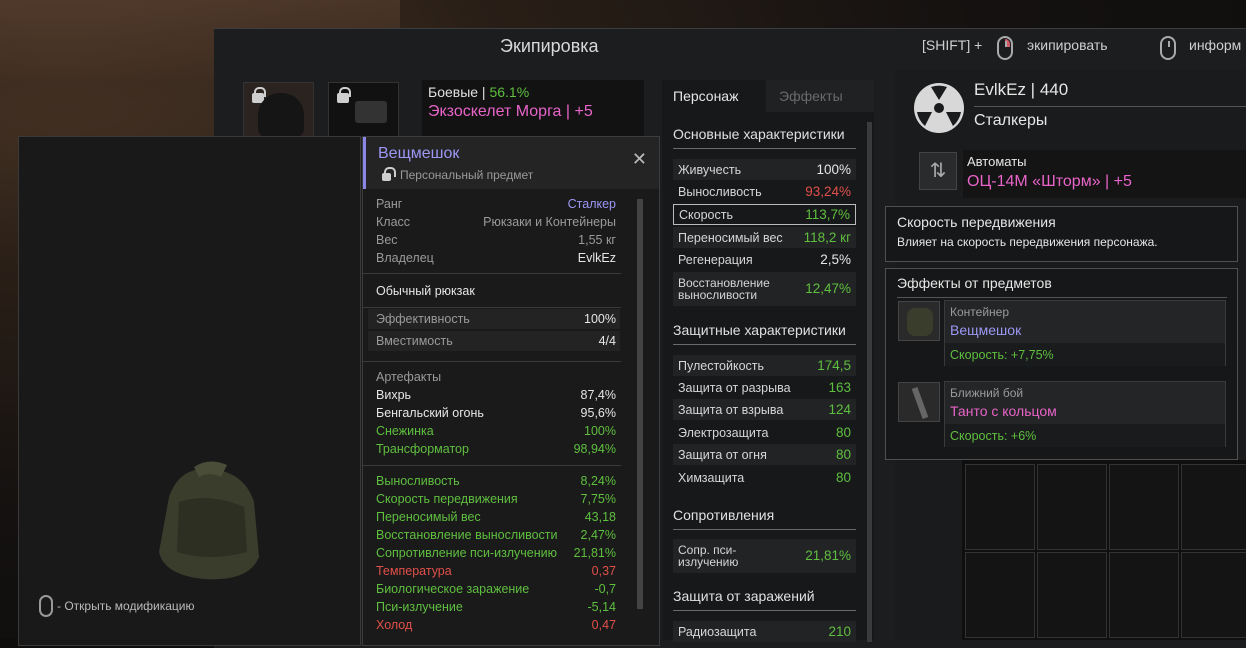 The image size is (1246, 648). I want to click on effect-value: 8,24%, so click(598, 481).